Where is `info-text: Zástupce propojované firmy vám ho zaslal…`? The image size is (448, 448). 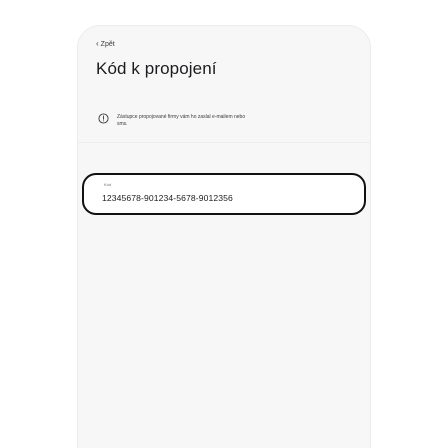
info-text: Zástupce propojované firmy vám ho zaslal… is located at coordinates (181, 120).